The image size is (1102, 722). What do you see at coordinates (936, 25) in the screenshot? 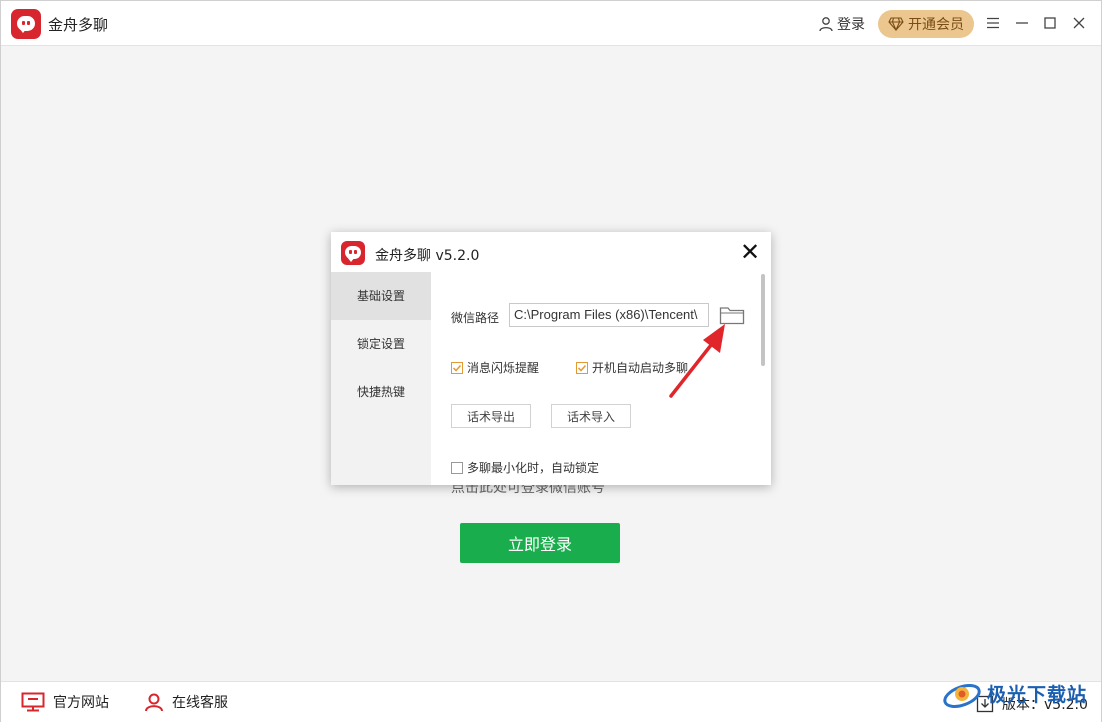
I see `vip-label: 开通会员` at bounding box center [936, 25].